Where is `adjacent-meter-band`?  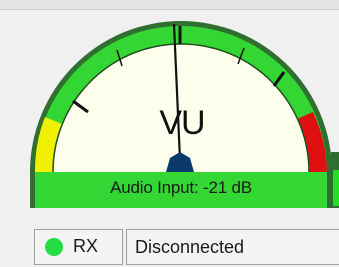
adjacent-meter-band is located at coordinates (336, 188).